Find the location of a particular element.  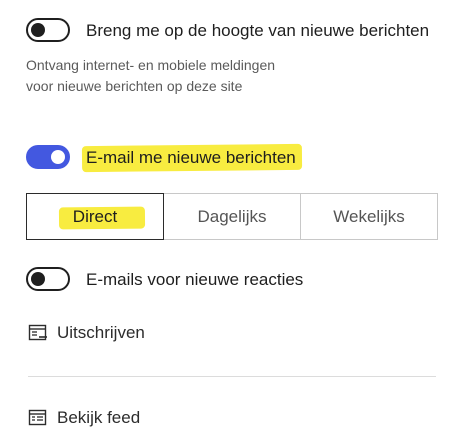

frequency-option-label: Wekelijks is located at coordinates (369, 216).